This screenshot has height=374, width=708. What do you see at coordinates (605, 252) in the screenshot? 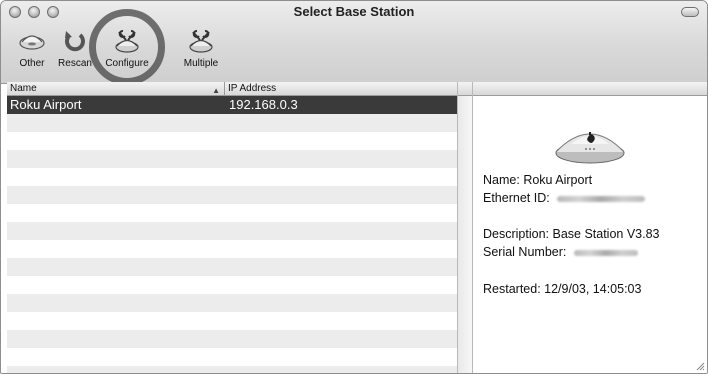
I see `serial-number-obscured-value` at bounding box center [605, 252].